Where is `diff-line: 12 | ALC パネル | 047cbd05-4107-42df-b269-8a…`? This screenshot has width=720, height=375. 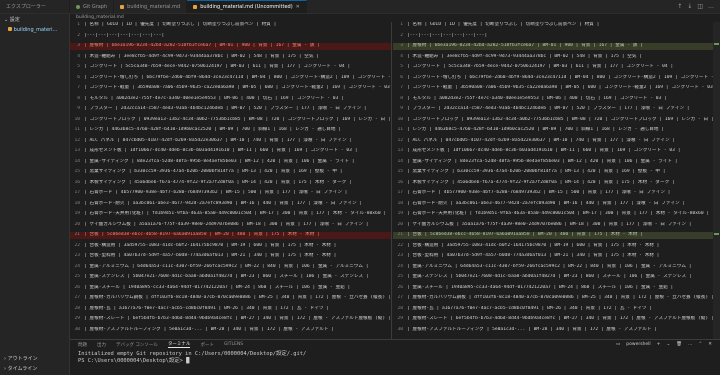 diff-line: 12 | ALC パネル | 047cbd05-4107-42df-b269-8a… is located at coordinates (553, 141).